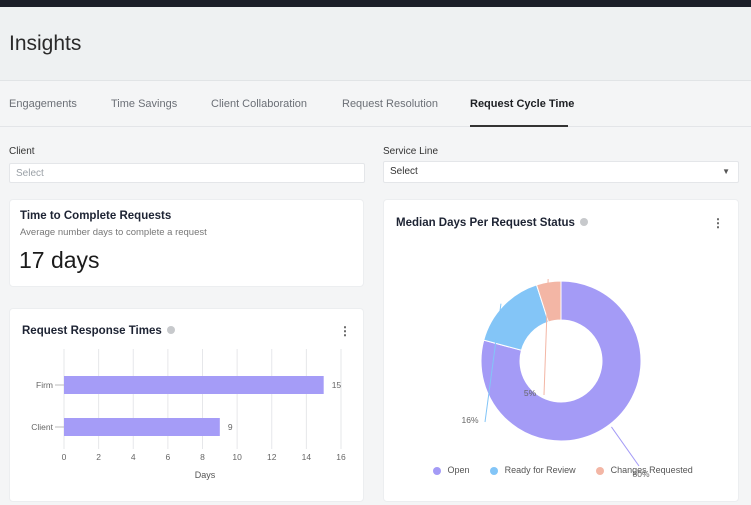  What do you see at coordinates (640, 474) in the screenshot?
I see `slice-data-label: 80%` at bounding box center [640, 474].